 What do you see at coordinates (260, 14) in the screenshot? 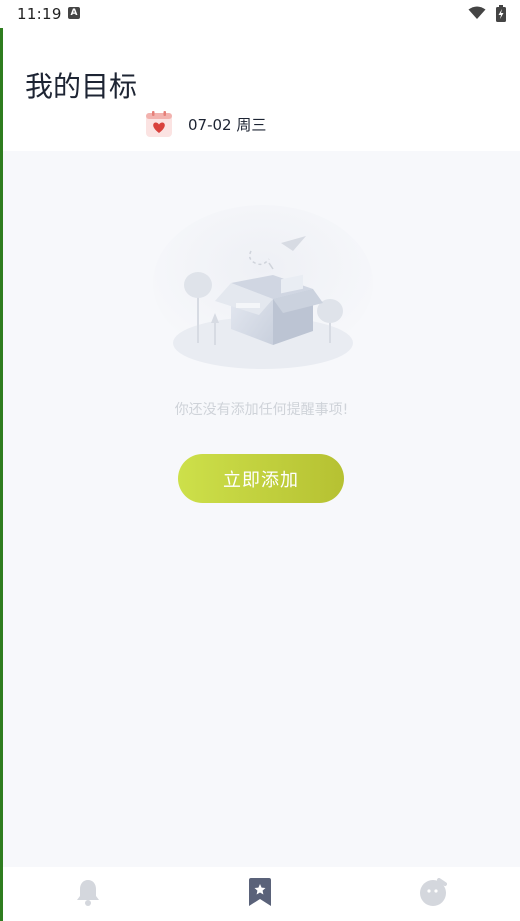
I see `status-bar: 11:19 A` at bounding box center [260, 14].